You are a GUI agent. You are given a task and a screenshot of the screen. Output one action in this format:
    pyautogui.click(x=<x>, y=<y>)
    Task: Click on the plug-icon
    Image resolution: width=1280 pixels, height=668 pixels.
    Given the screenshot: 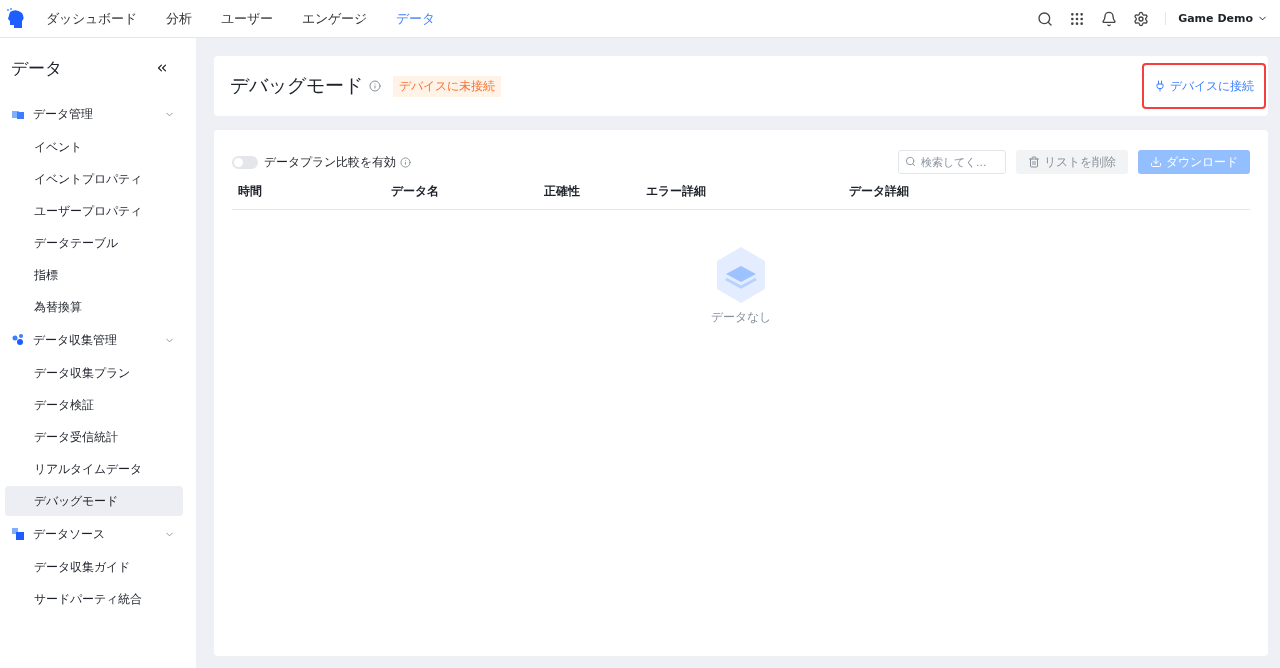 What is the action you would take?
    pyautogui.click(x=1160, y=86)
    